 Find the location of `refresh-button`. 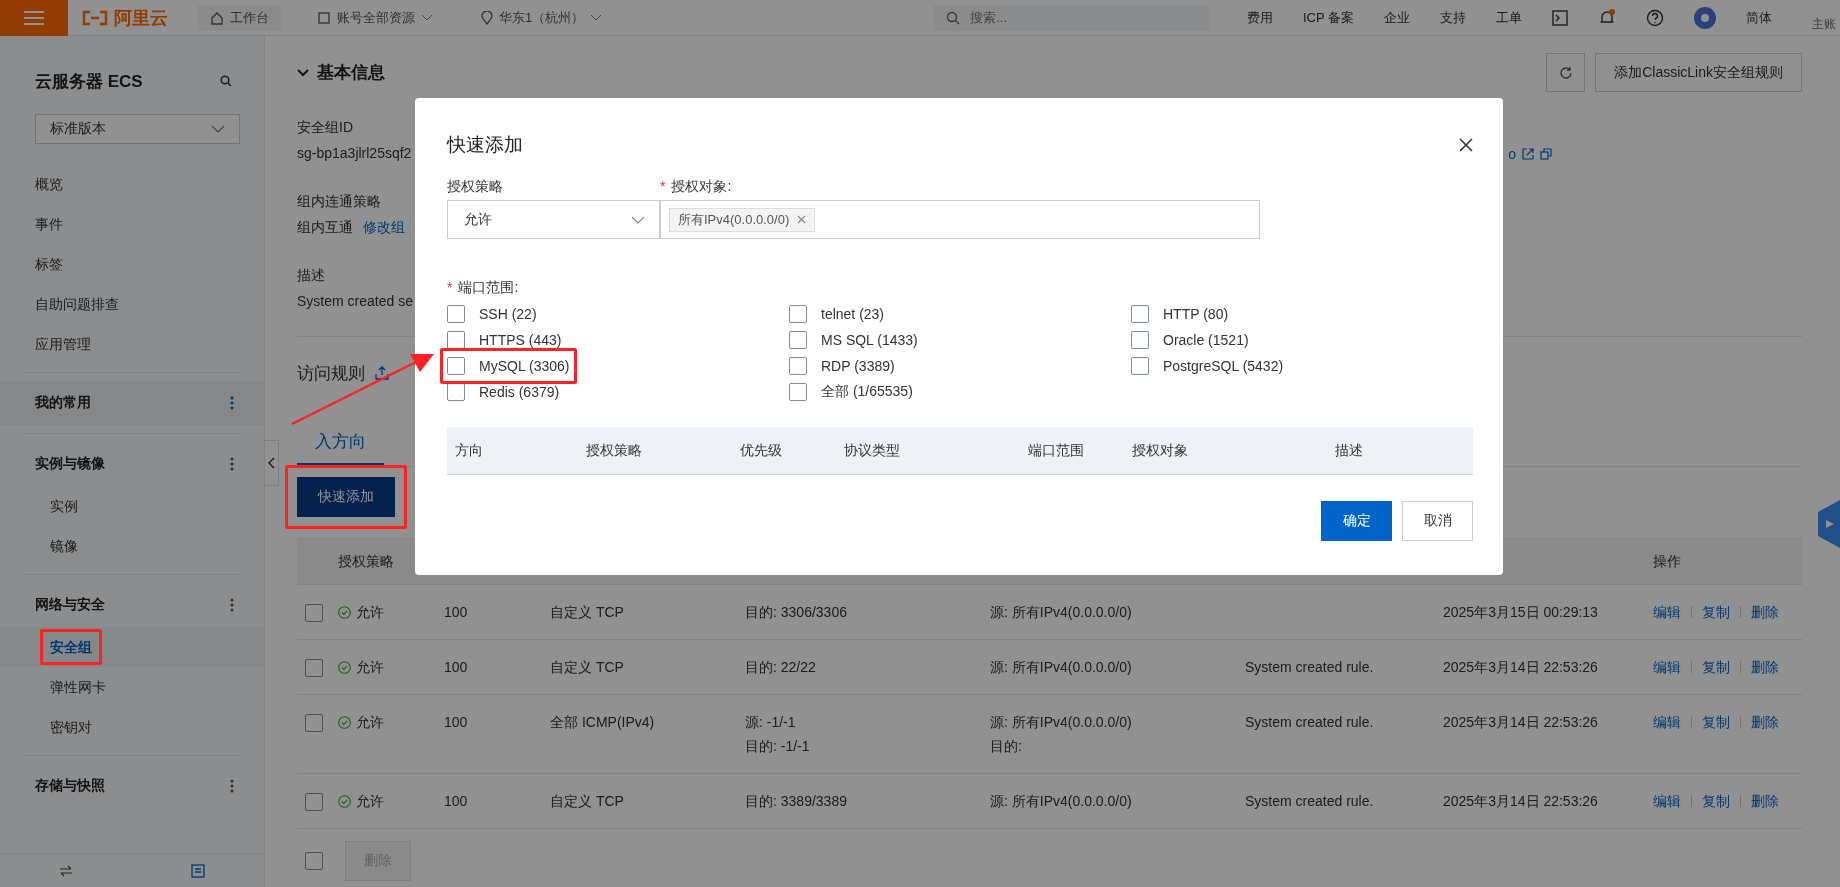

refresh-button is located at coordinates (1566, 72).